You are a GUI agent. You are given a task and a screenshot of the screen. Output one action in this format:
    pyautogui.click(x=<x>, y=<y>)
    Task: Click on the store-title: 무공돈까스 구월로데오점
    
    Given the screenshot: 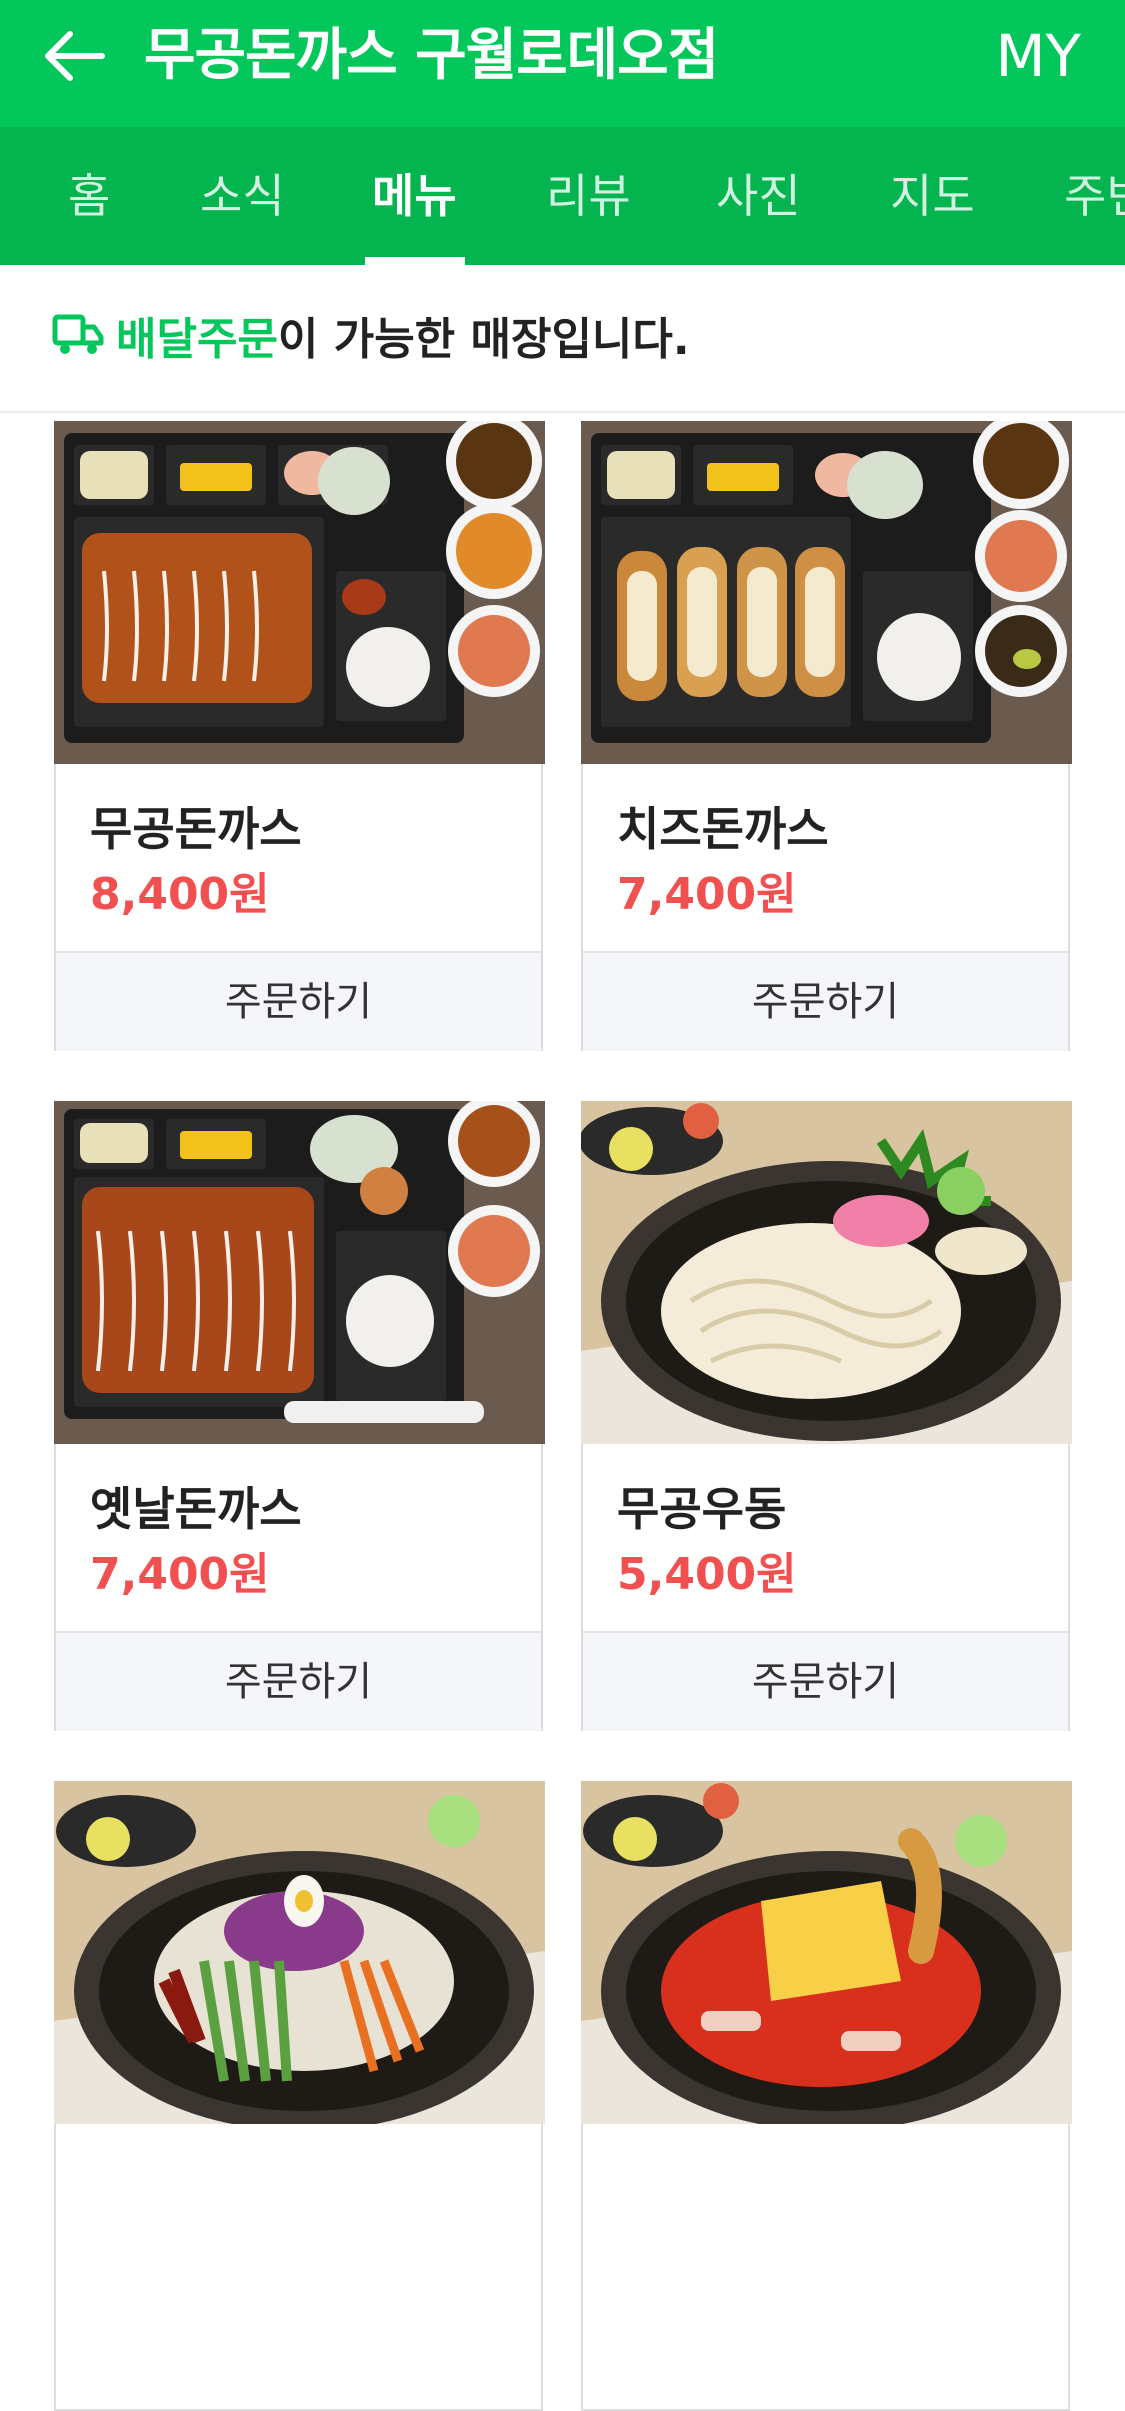 What is the action you would take?
    pyautogui.click(x=431, y=55)
    